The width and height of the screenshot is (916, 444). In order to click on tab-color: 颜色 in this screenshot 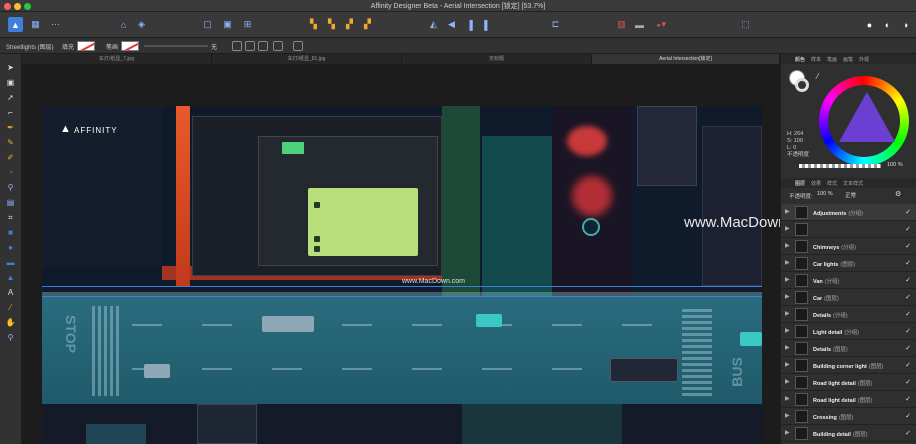, I will do `click(800, 59)`.